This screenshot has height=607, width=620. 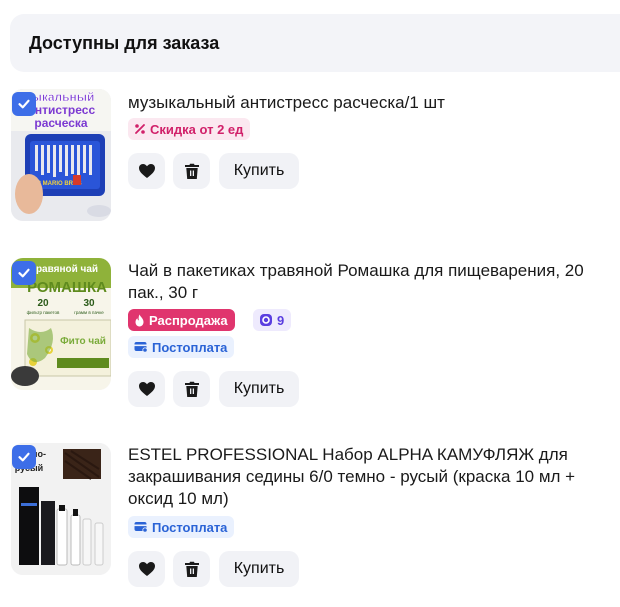 I want to click on svg-text: грамм в пачке, so click(x=89, y=312).